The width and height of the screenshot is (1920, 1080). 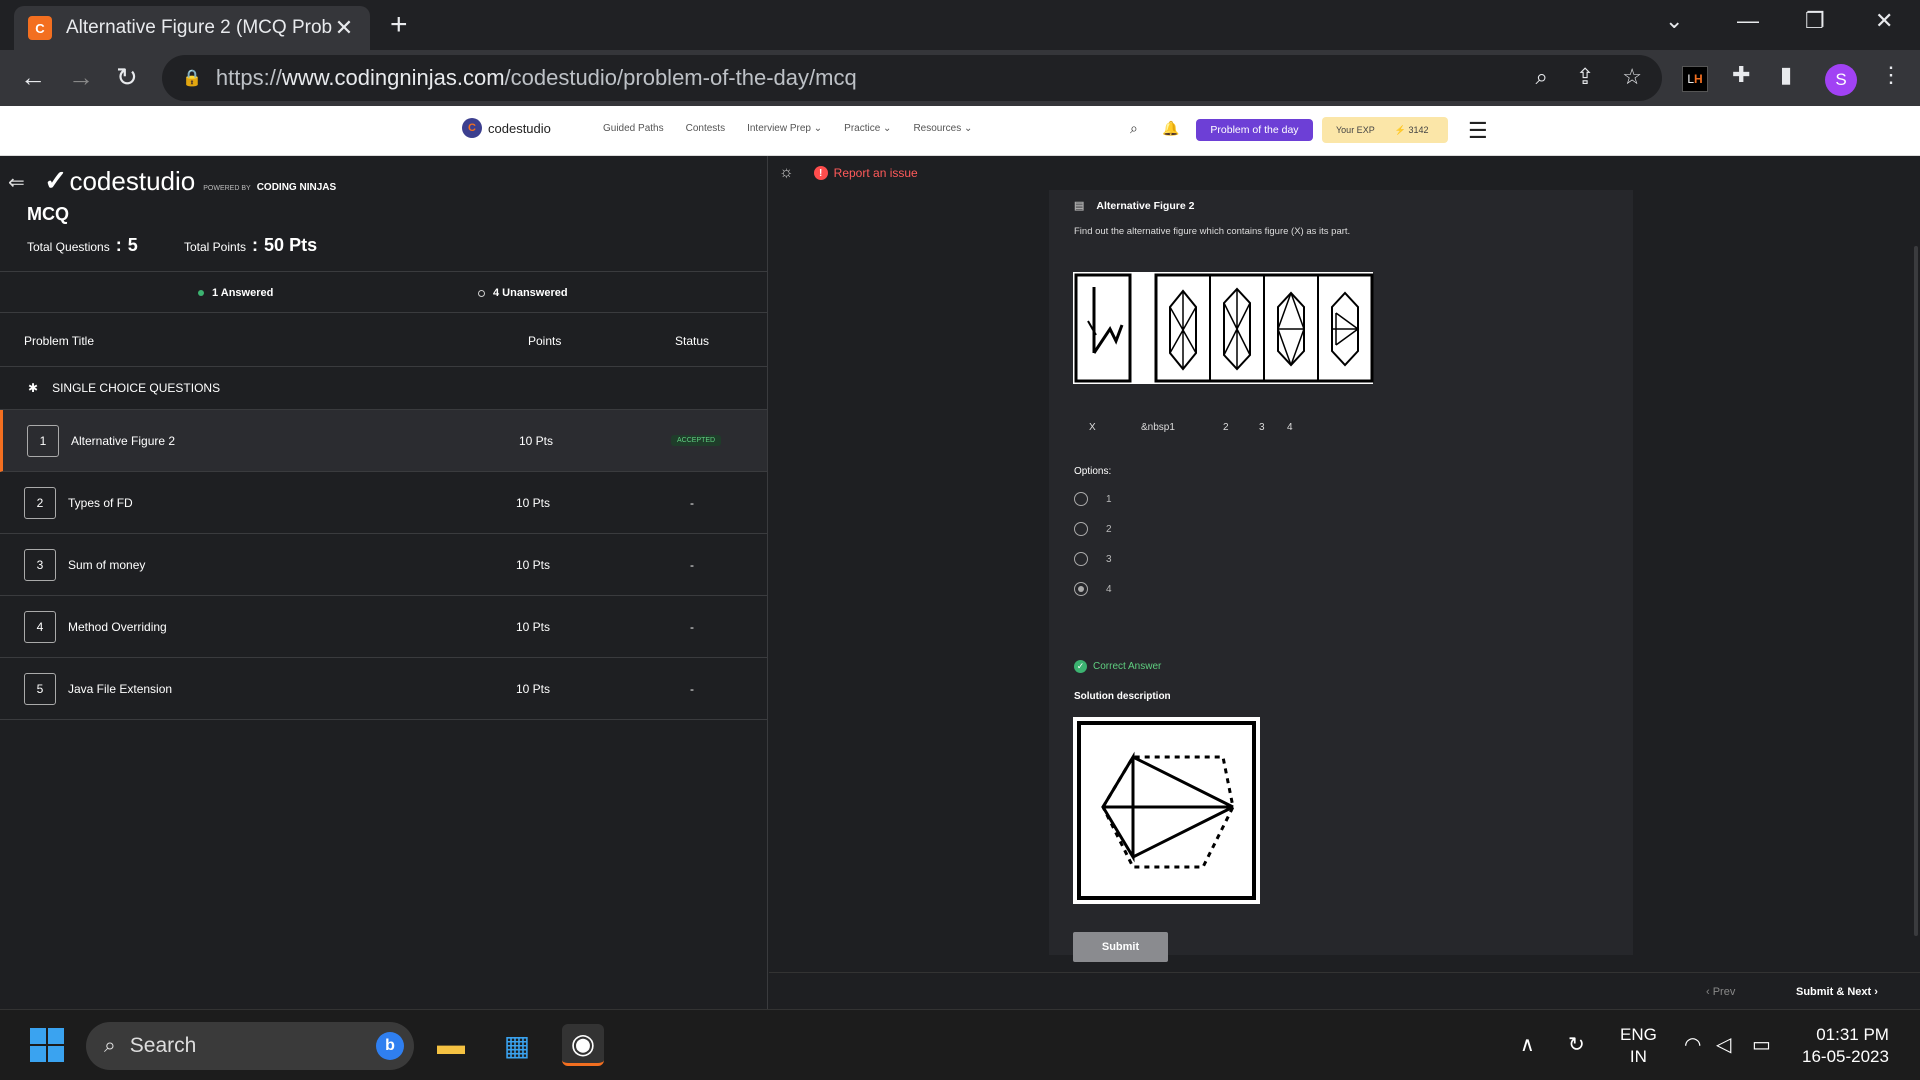 What do you see at coordinates (107, 565) in the screenshot?
I see `row-title: Sum of money` at bounding box center [107, 565].